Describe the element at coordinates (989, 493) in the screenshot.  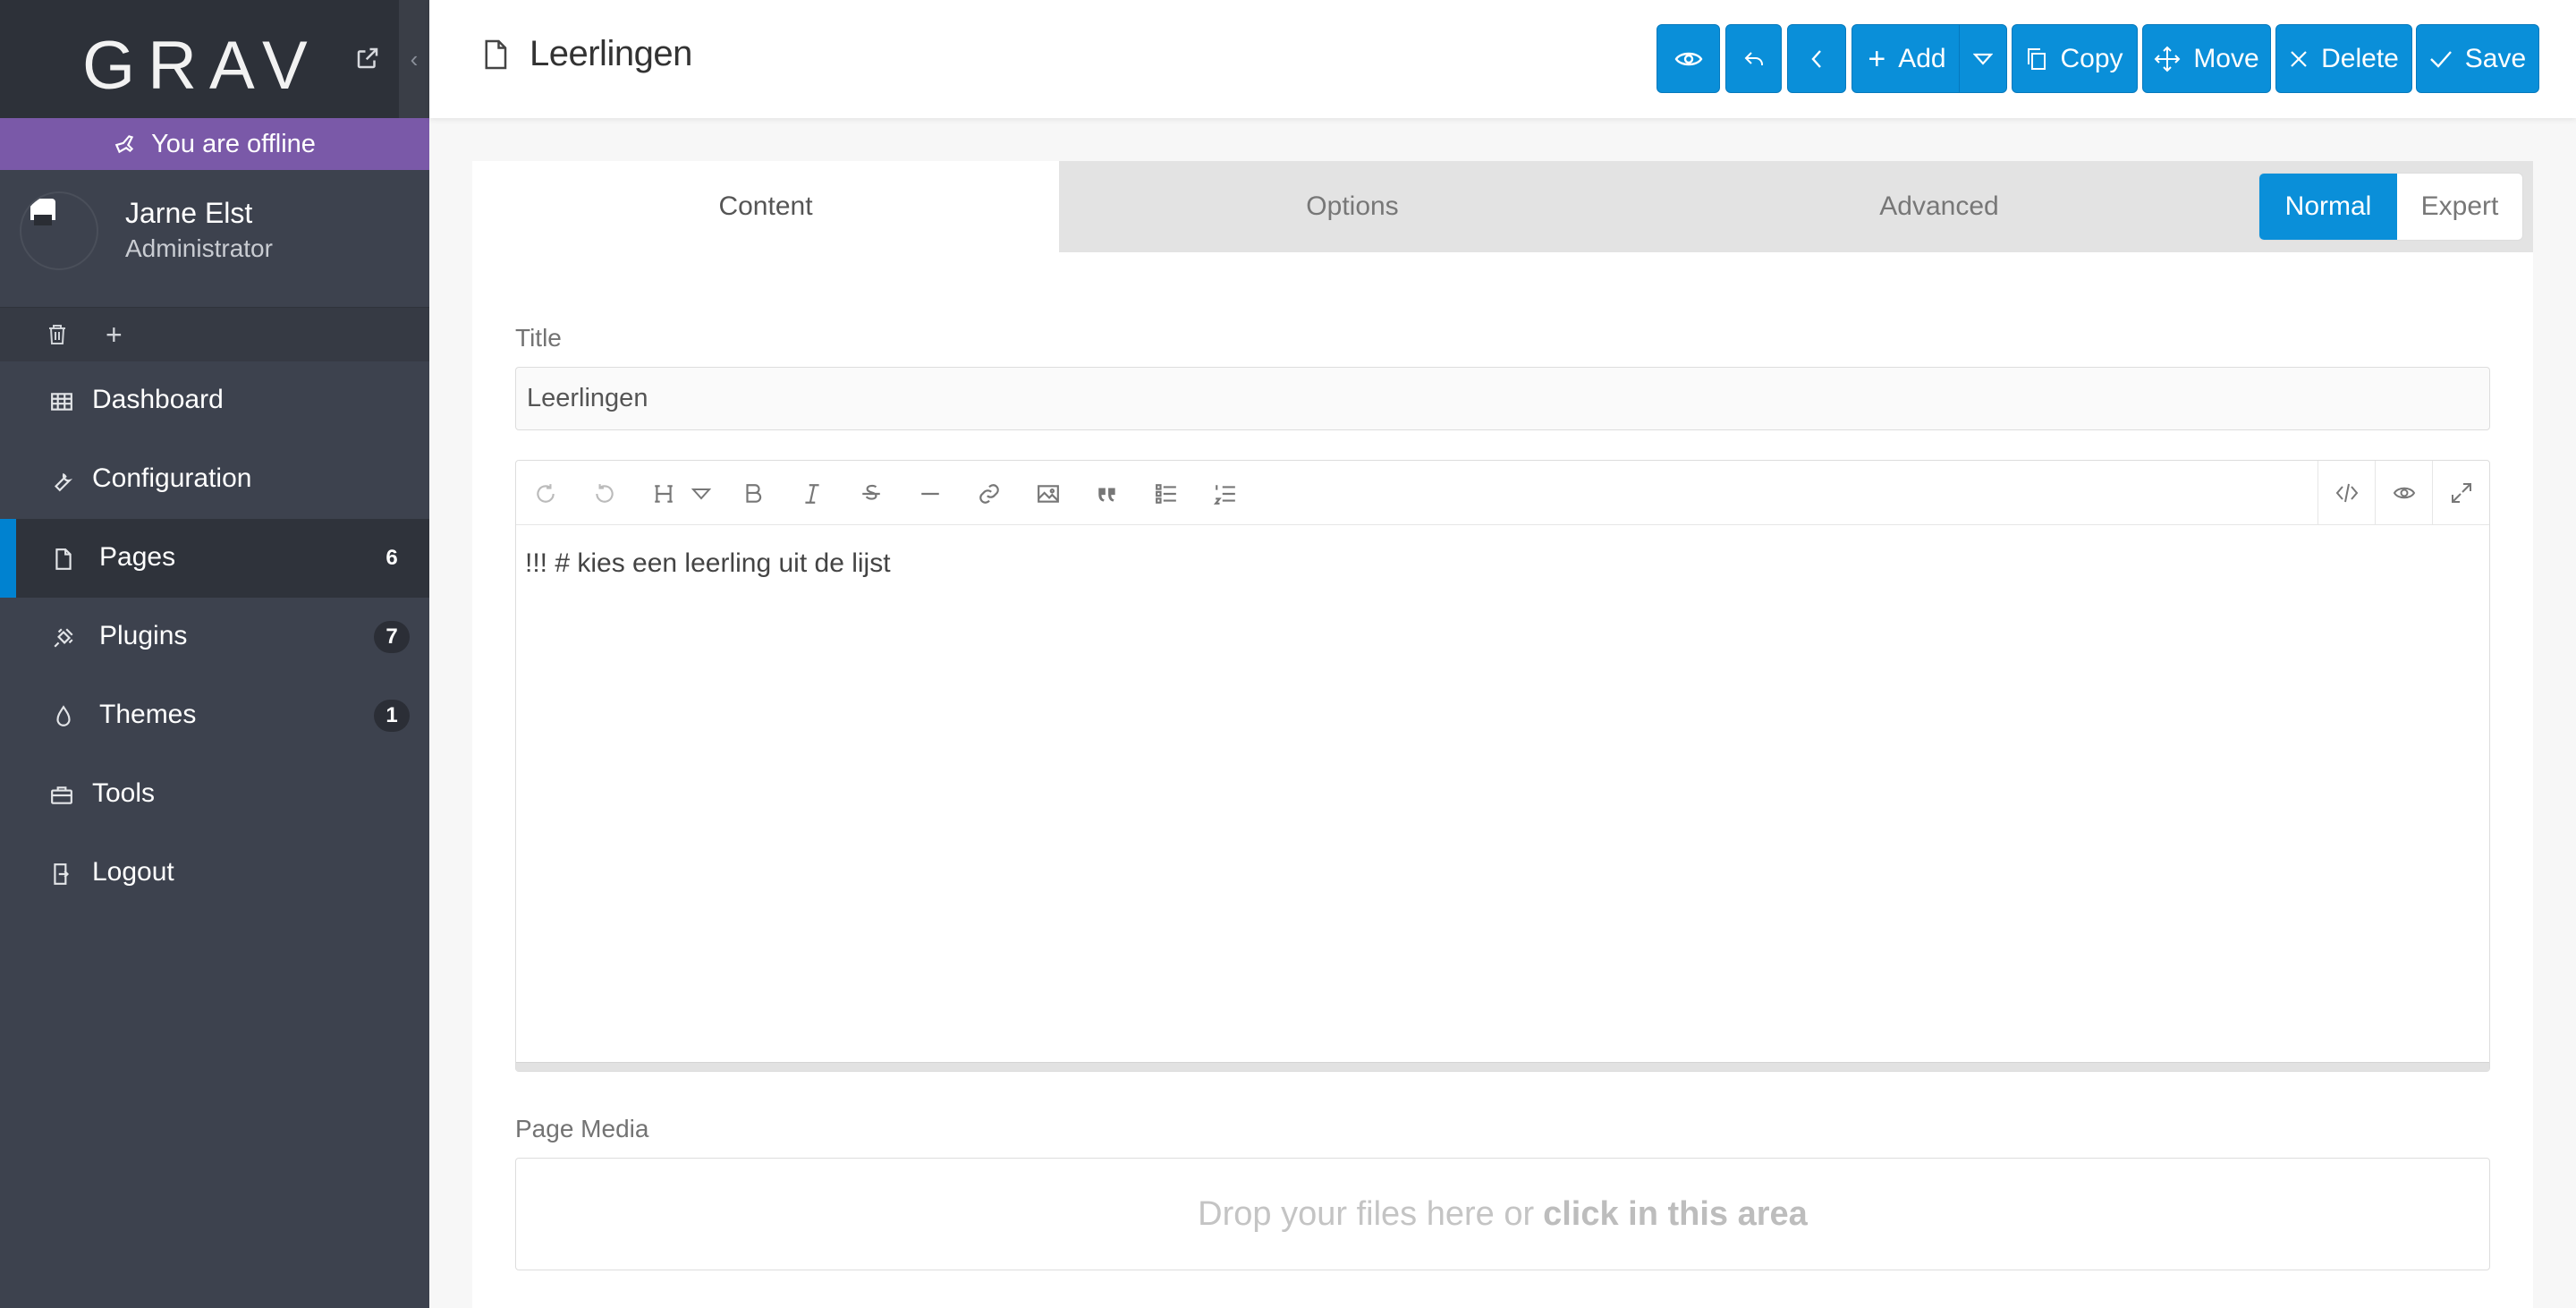
I see `link-icon` at that location.